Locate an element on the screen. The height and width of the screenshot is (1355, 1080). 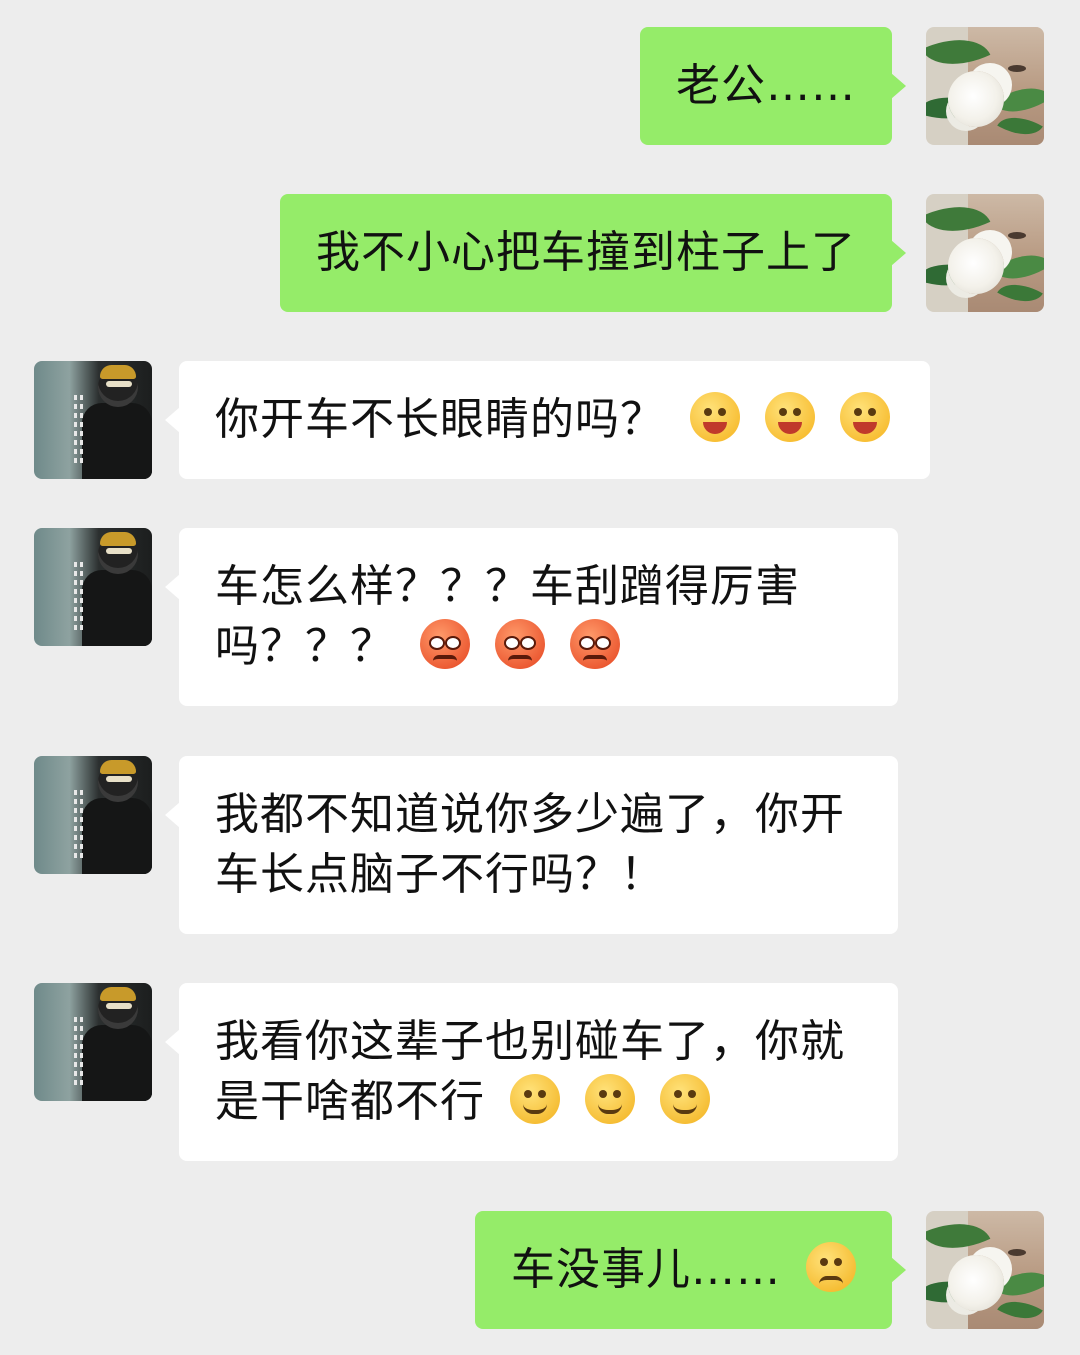
pensive-face-emoji is located at coordinates (831, 1267).